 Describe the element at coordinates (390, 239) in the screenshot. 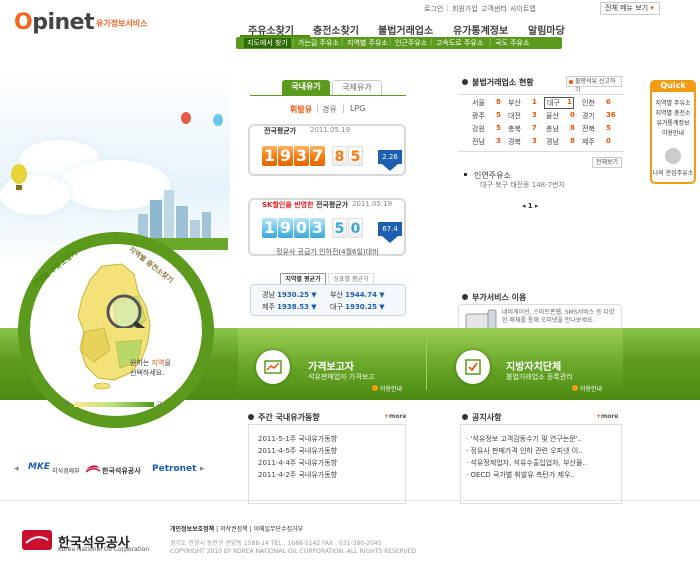

I see `price-down-arrow-icon` at that location.